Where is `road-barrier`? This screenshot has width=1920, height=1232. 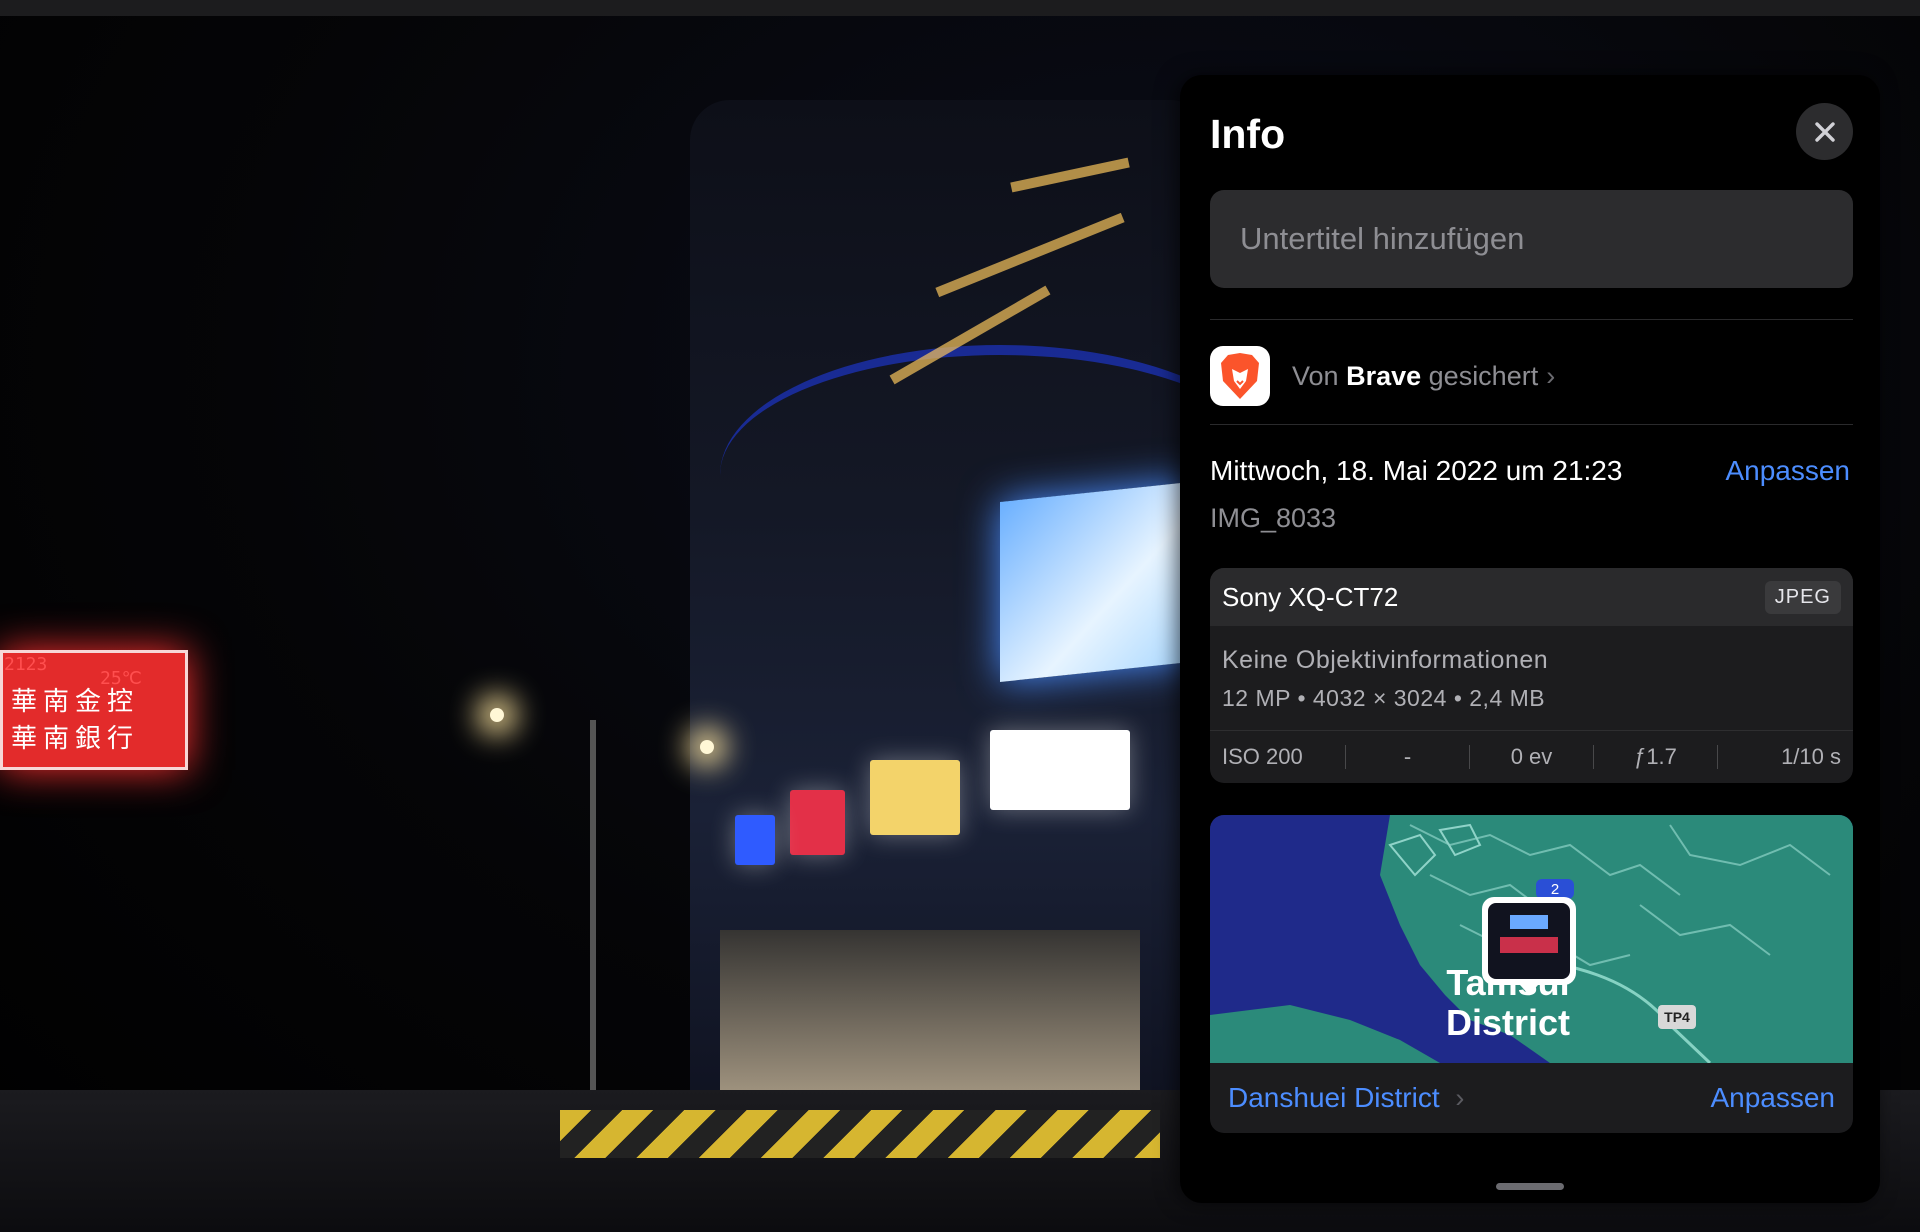 road-barrier is located at coordinates (860, 1134).